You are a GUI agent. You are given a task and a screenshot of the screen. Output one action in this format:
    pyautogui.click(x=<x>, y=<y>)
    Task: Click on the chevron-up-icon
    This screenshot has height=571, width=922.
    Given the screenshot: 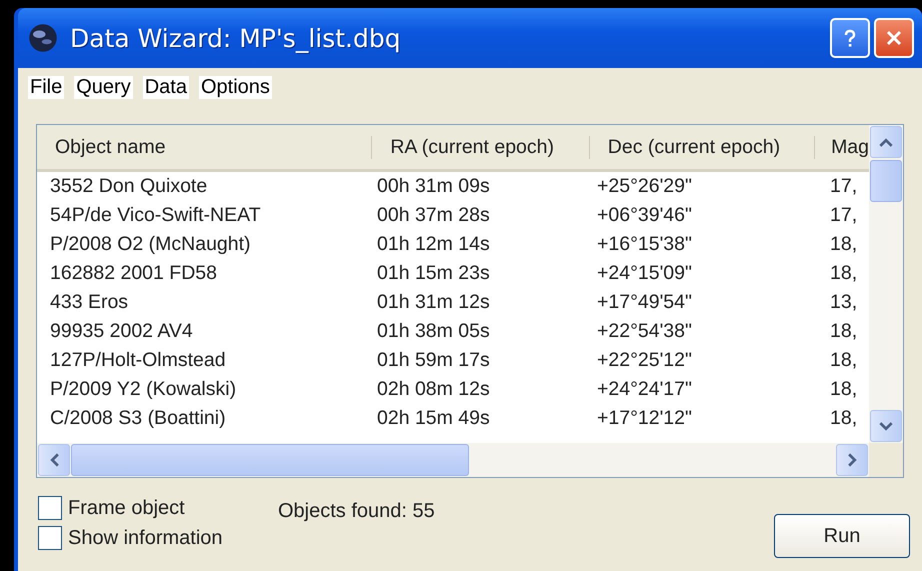 What is the action you would take?
    pyautogui.click(x=886, y=142)
    